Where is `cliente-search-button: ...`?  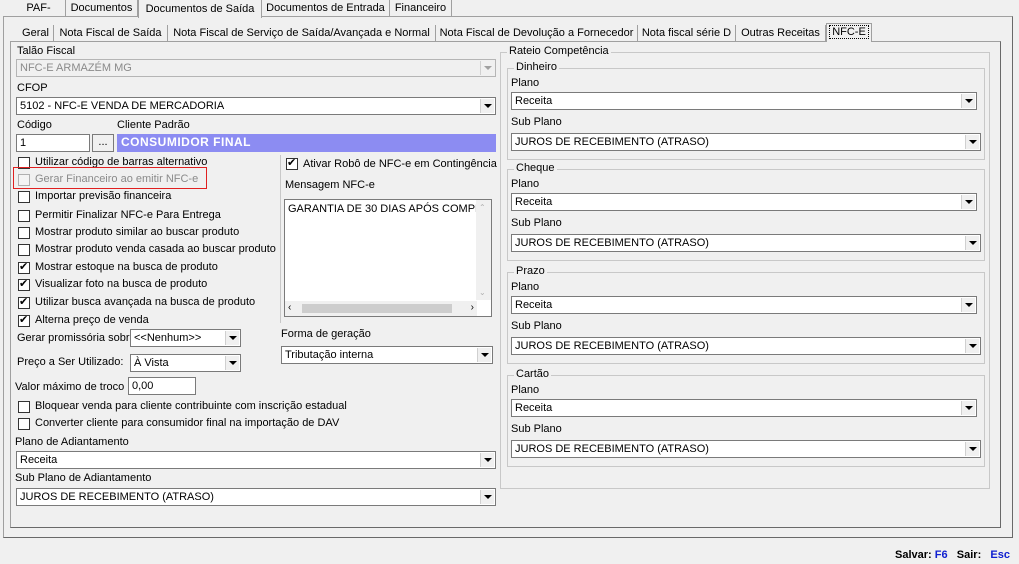
cliente-search-button: ... is located at coordinates (103, 143).